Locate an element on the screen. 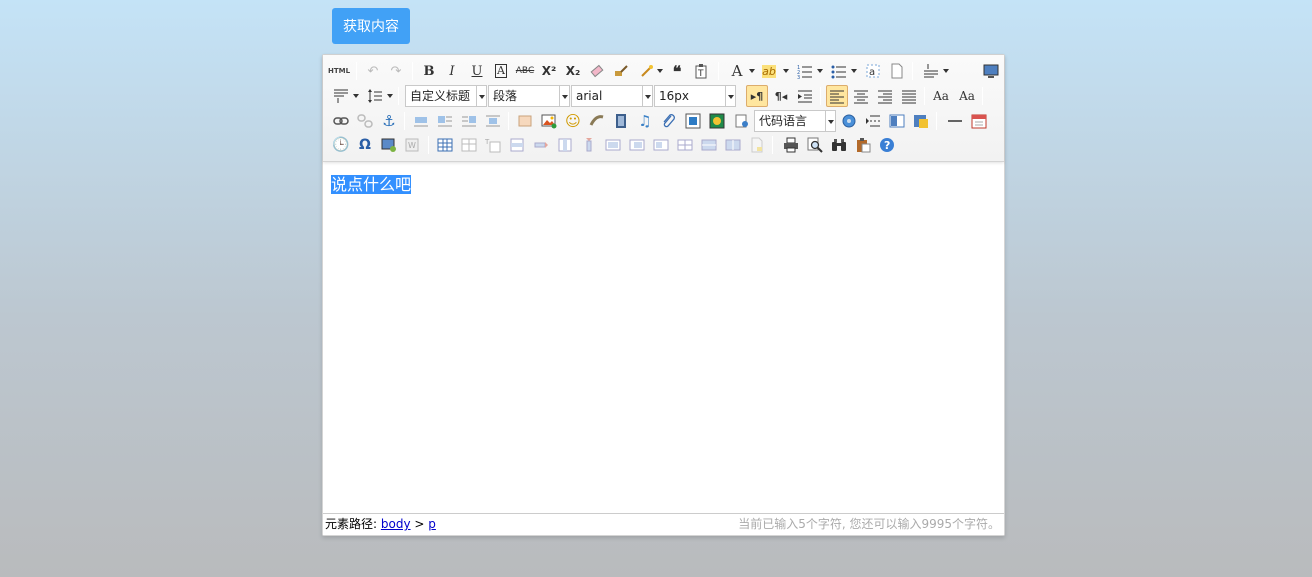  charts-button is located at coordinates (757, 145).